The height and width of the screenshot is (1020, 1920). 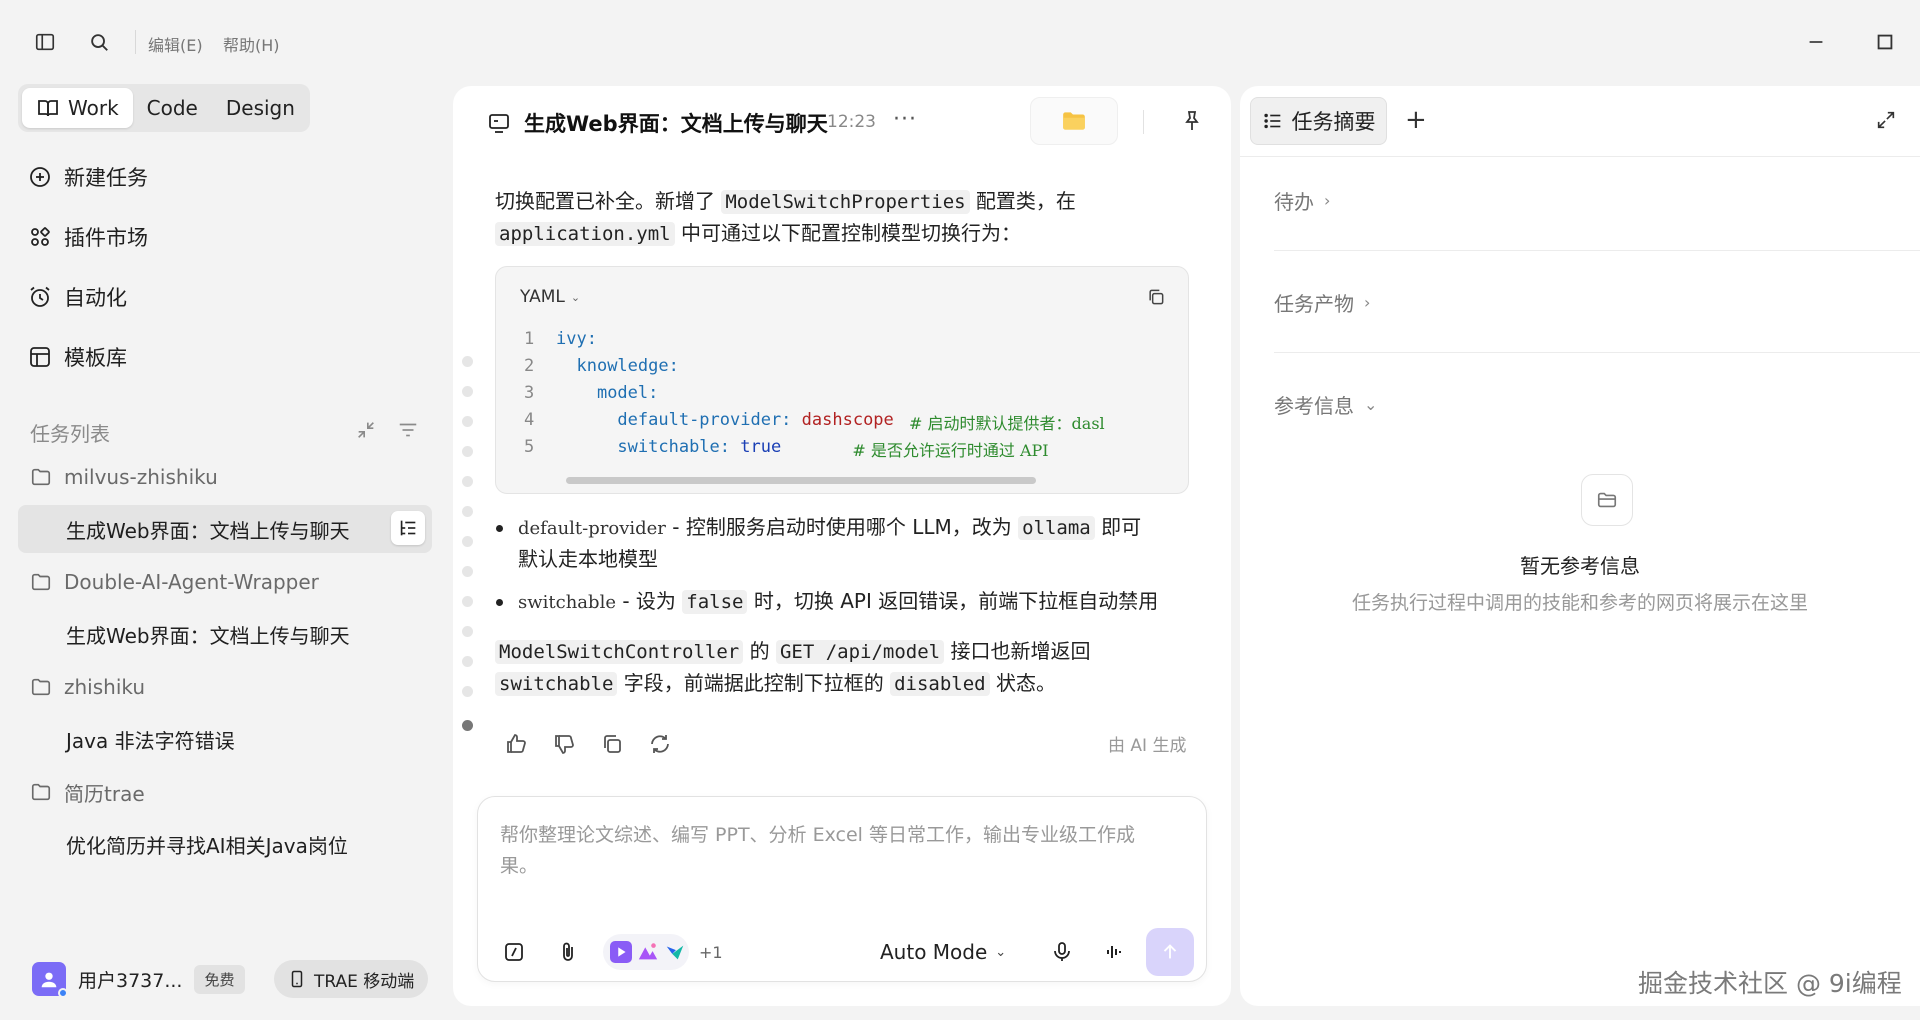 I want to click on mode-label: Auto Mode, so click(x=934, y=952).